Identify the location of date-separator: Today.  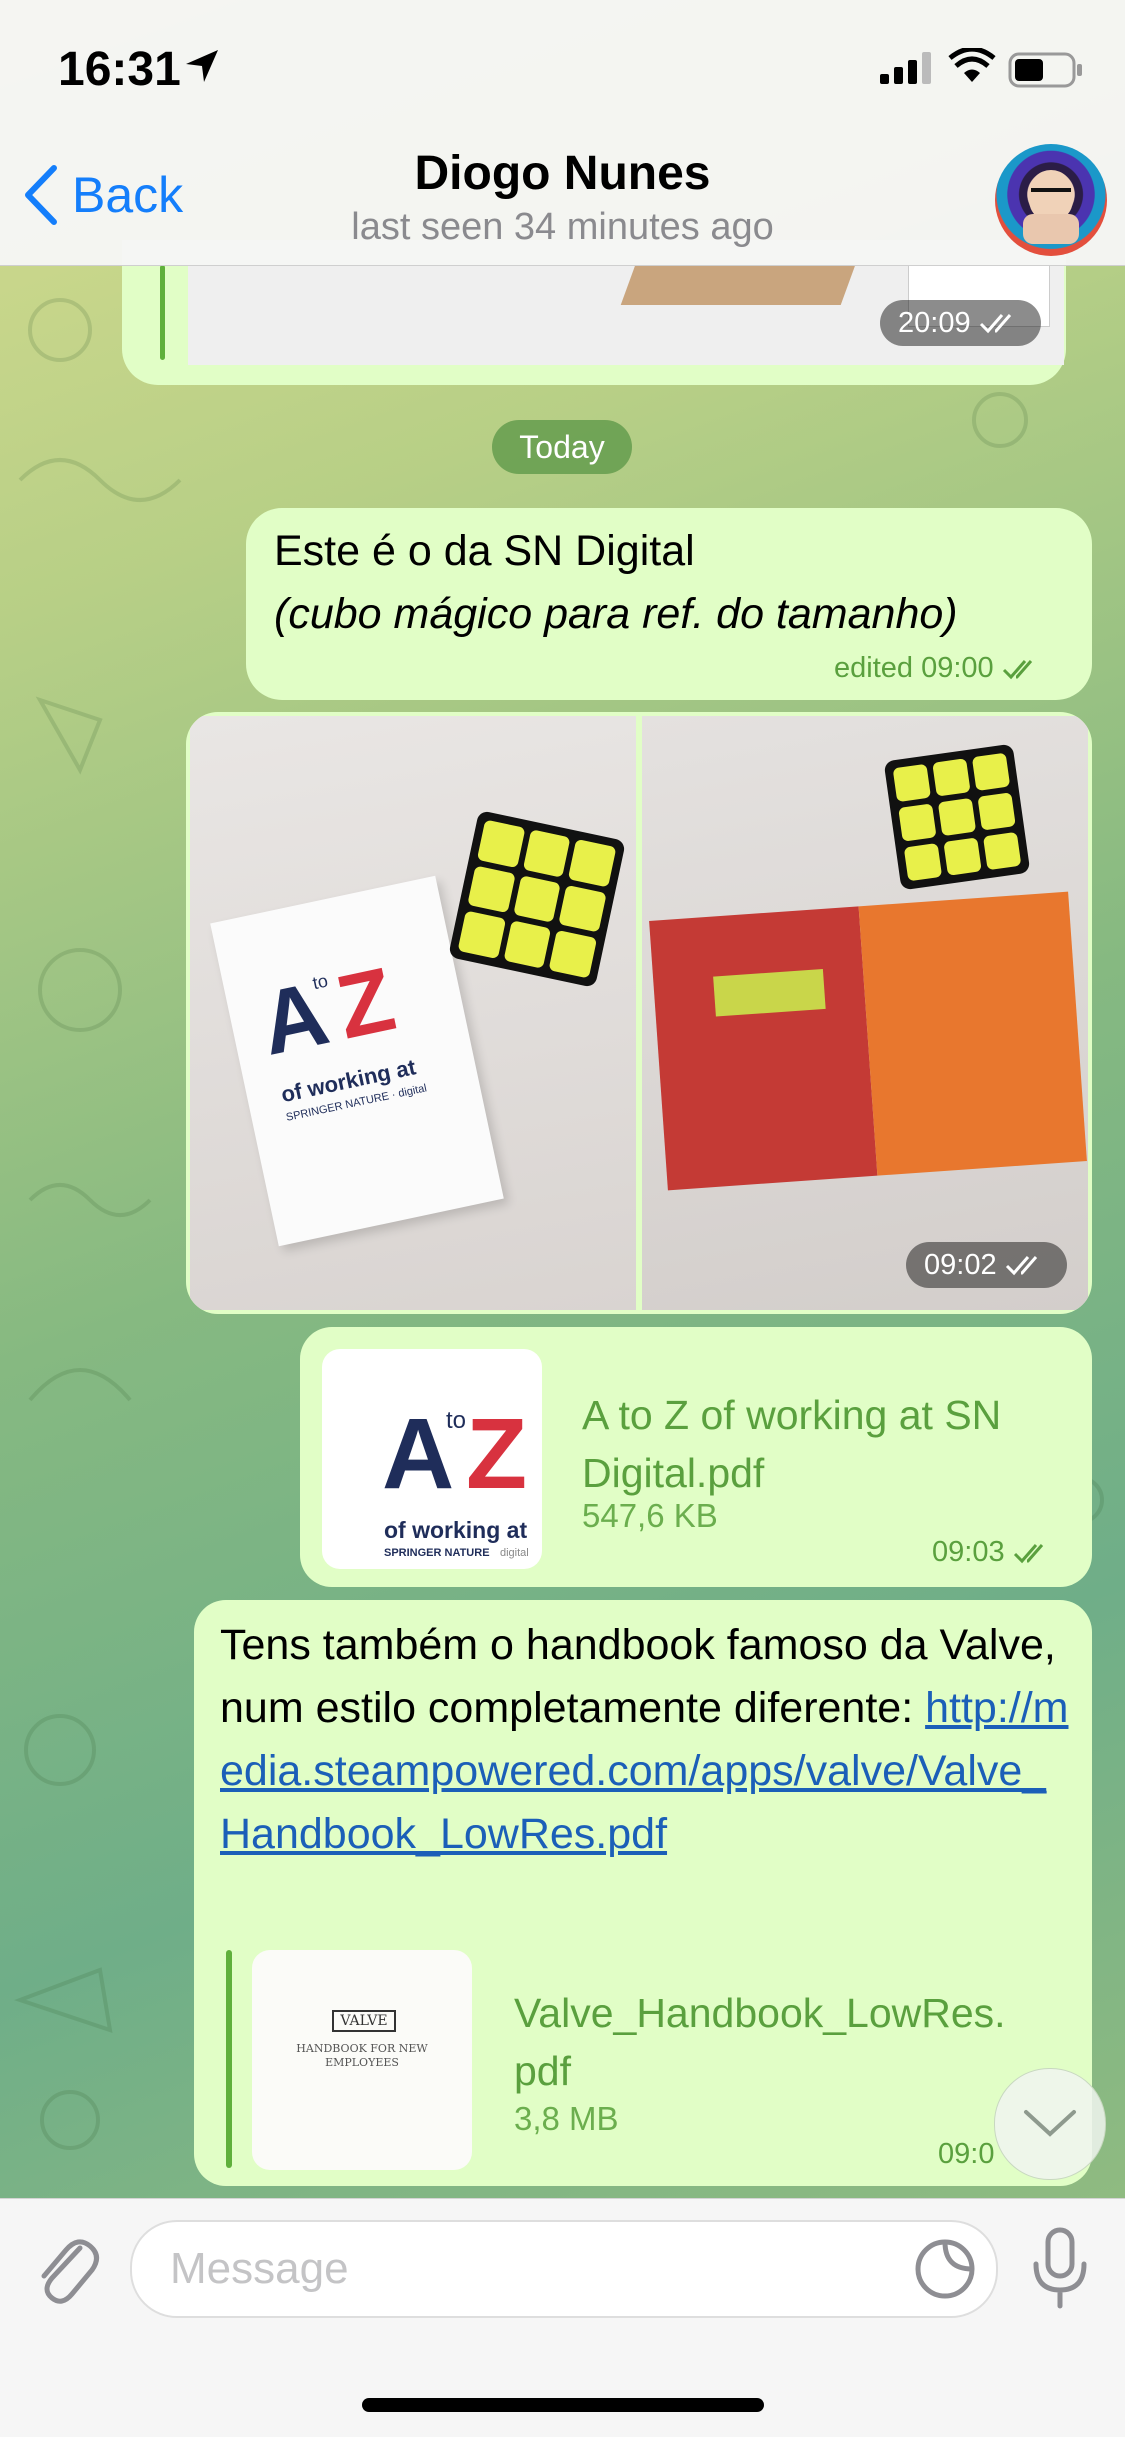
(562, 447).